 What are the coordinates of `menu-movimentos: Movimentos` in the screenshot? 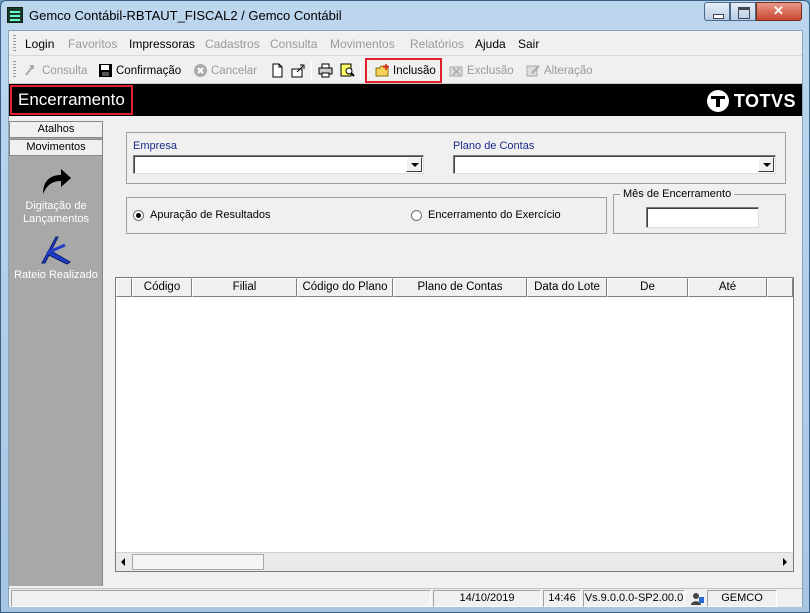 It's located at (362, 44).